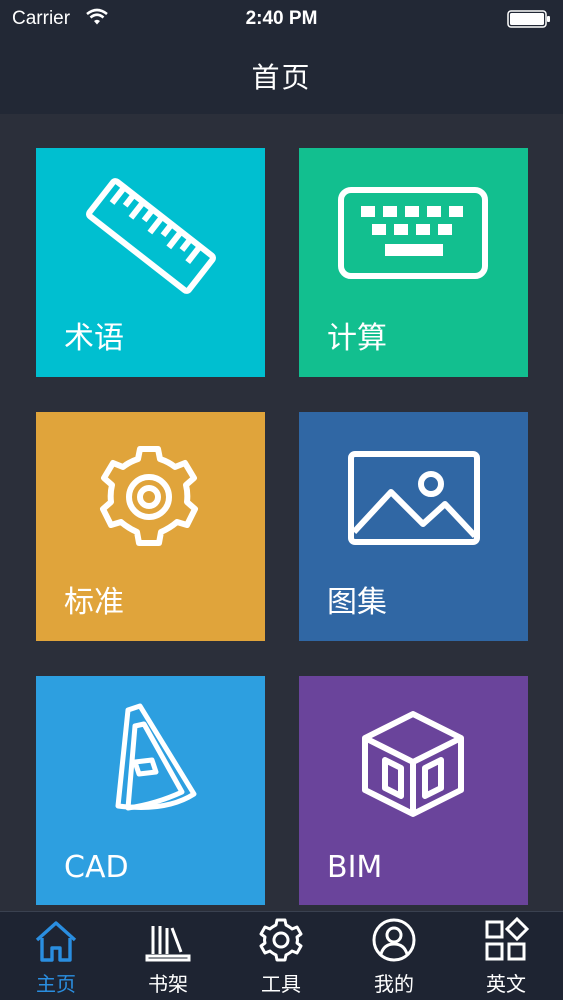  I want to click on tab-bar: 主页 书架 工具 我的 英文, so click(281, 955).